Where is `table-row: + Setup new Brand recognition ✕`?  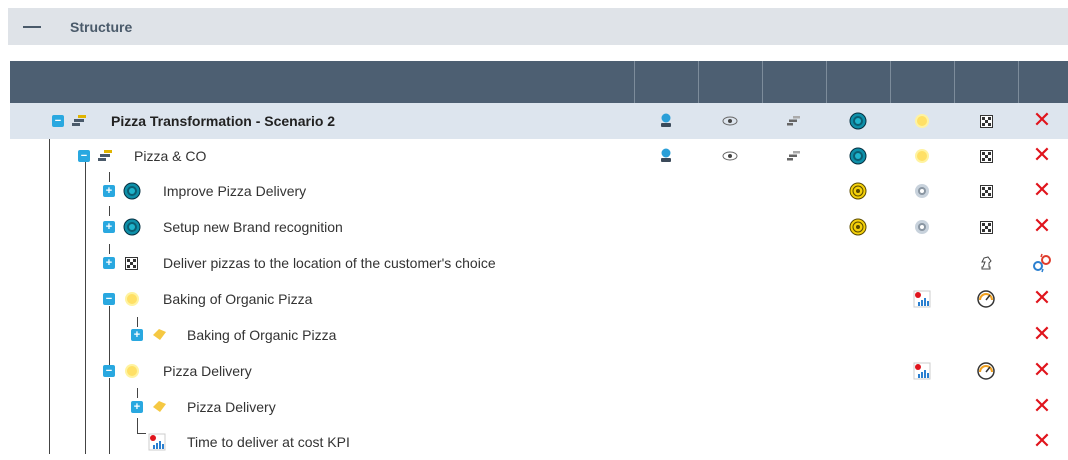 table-row: + Setup new Brand recognition ✕ is located at coordinates (539, 227).